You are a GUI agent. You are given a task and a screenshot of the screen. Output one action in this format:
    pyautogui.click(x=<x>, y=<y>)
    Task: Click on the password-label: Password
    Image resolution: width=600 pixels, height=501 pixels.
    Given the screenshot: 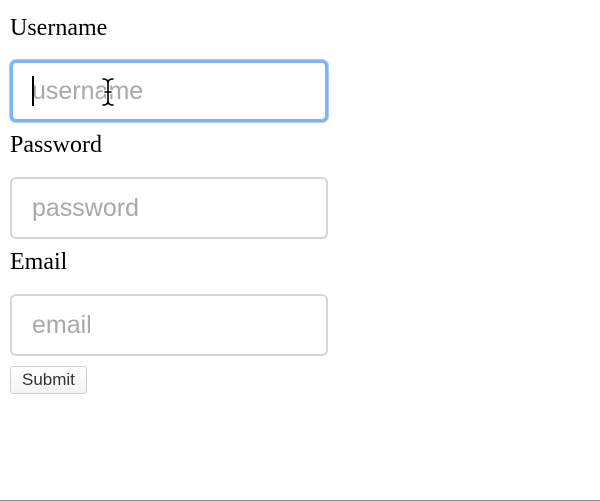 What is the action you would take?
    pyautogui.click(x=56, y=145)
    